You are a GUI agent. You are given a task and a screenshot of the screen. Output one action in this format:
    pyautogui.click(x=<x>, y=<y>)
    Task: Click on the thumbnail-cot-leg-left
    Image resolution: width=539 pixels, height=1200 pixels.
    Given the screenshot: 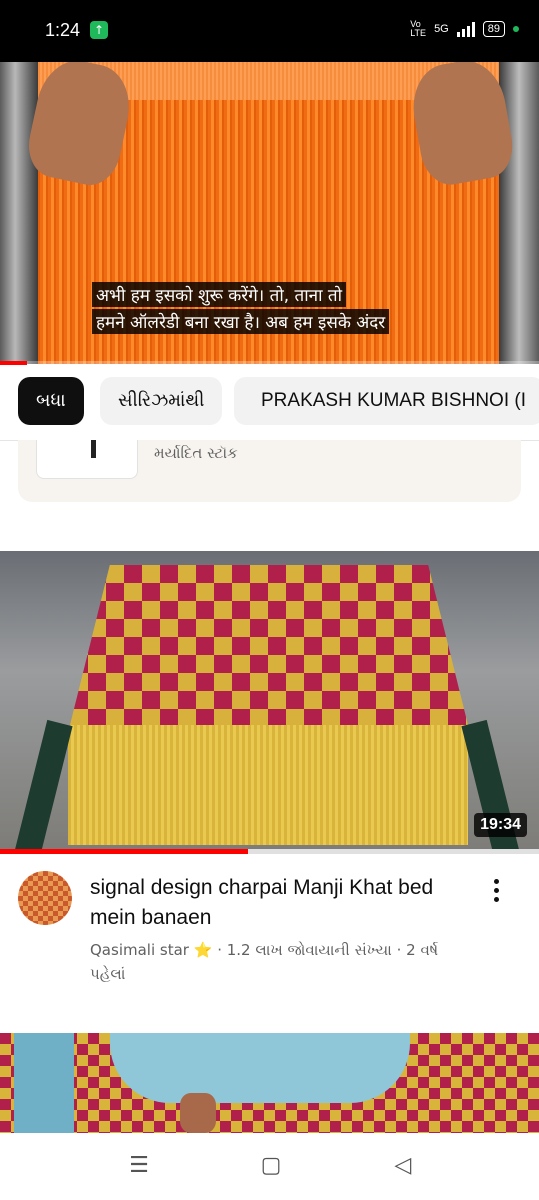 What is the action you would take?
    pyautogui.click(x=43, y=785)
    